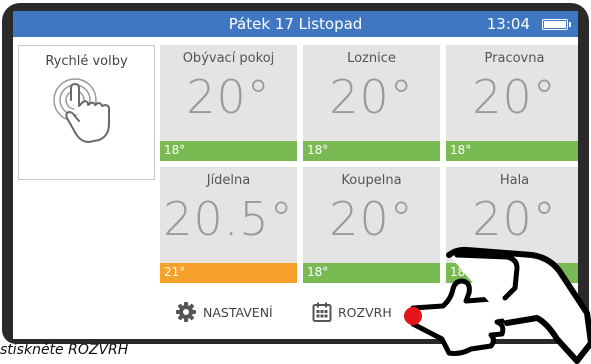 This screenshot has width=591, height=364. What do you see at coordinates (371, 58) in the screenshot?
I see `room-name: Loznice` at bounding box center [371, 58].